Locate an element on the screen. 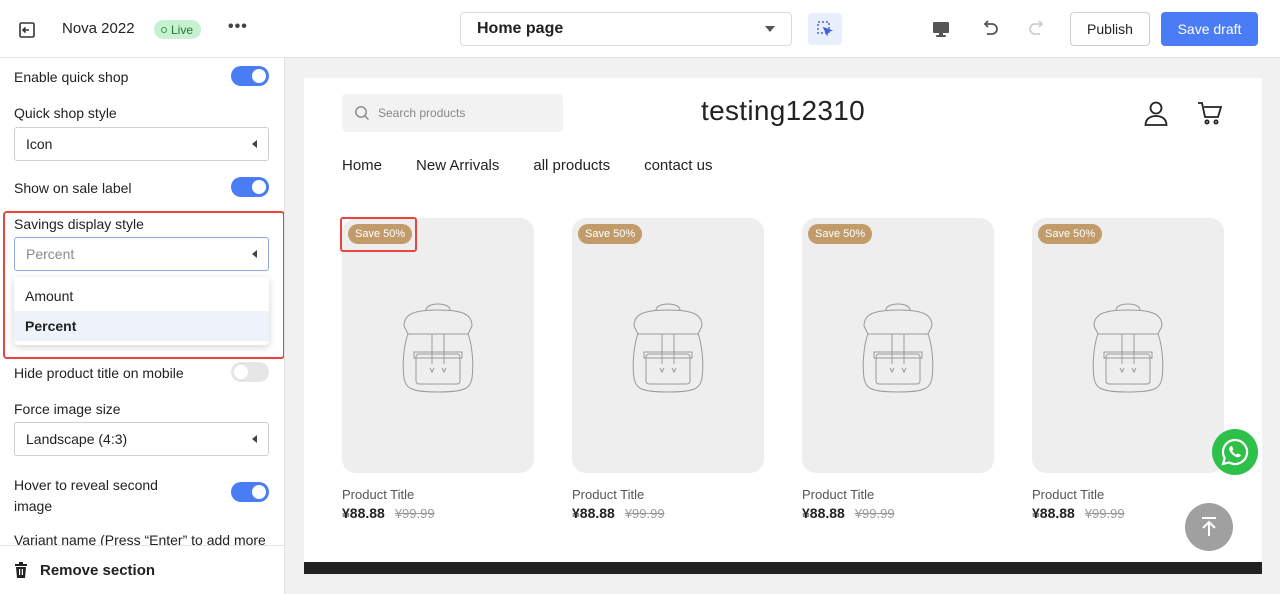 The width and height of the screenshot is (1280, 594). undo-icon is located at coordinates (990, 27).